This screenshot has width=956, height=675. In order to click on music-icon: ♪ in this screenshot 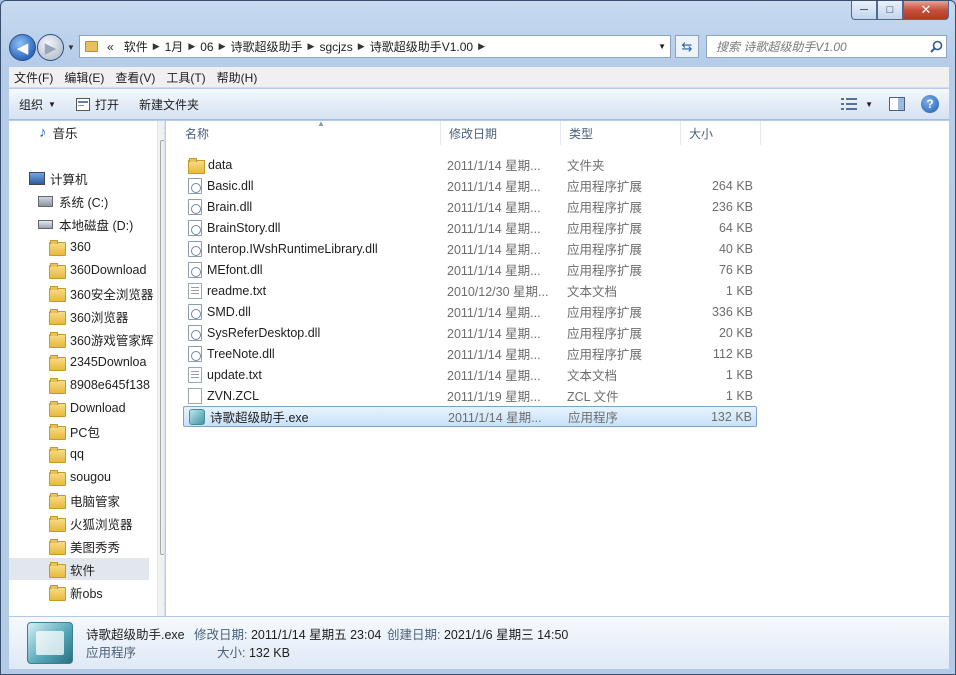, I will do `click(43, 132)`.